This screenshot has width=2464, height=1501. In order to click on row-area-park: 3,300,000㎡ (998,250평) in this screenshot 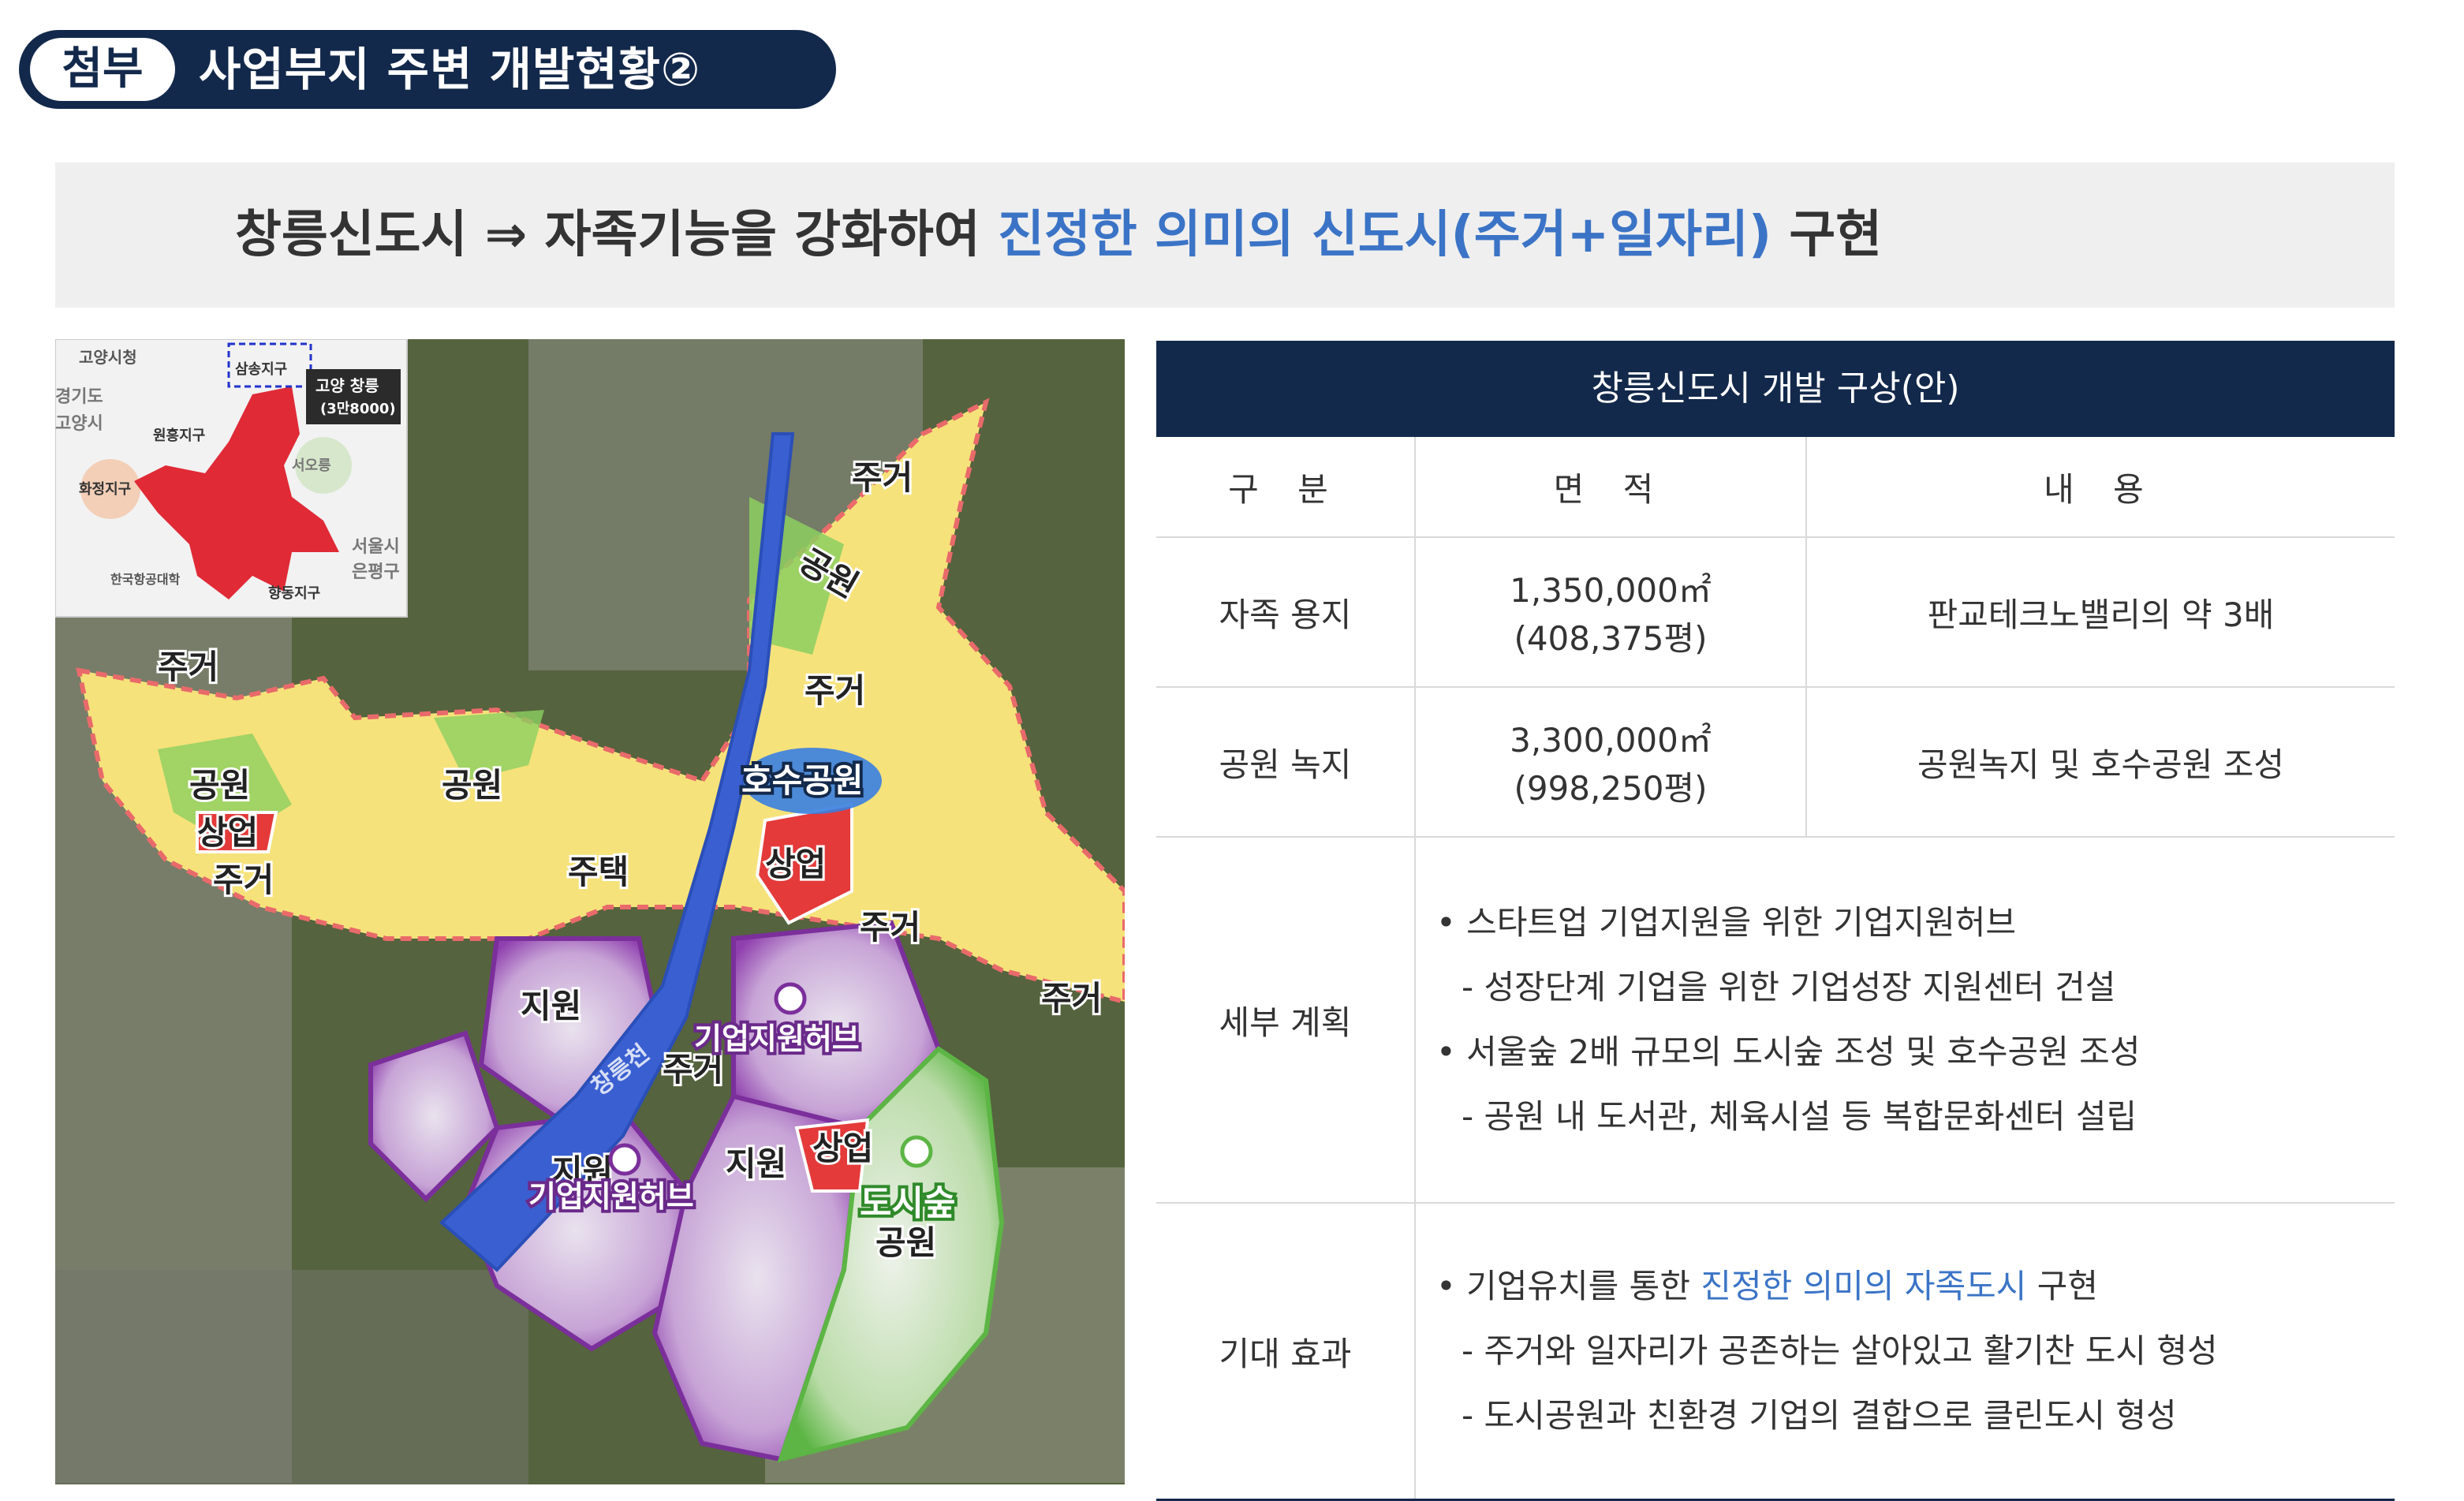, I will do `click(1610, 762)`.